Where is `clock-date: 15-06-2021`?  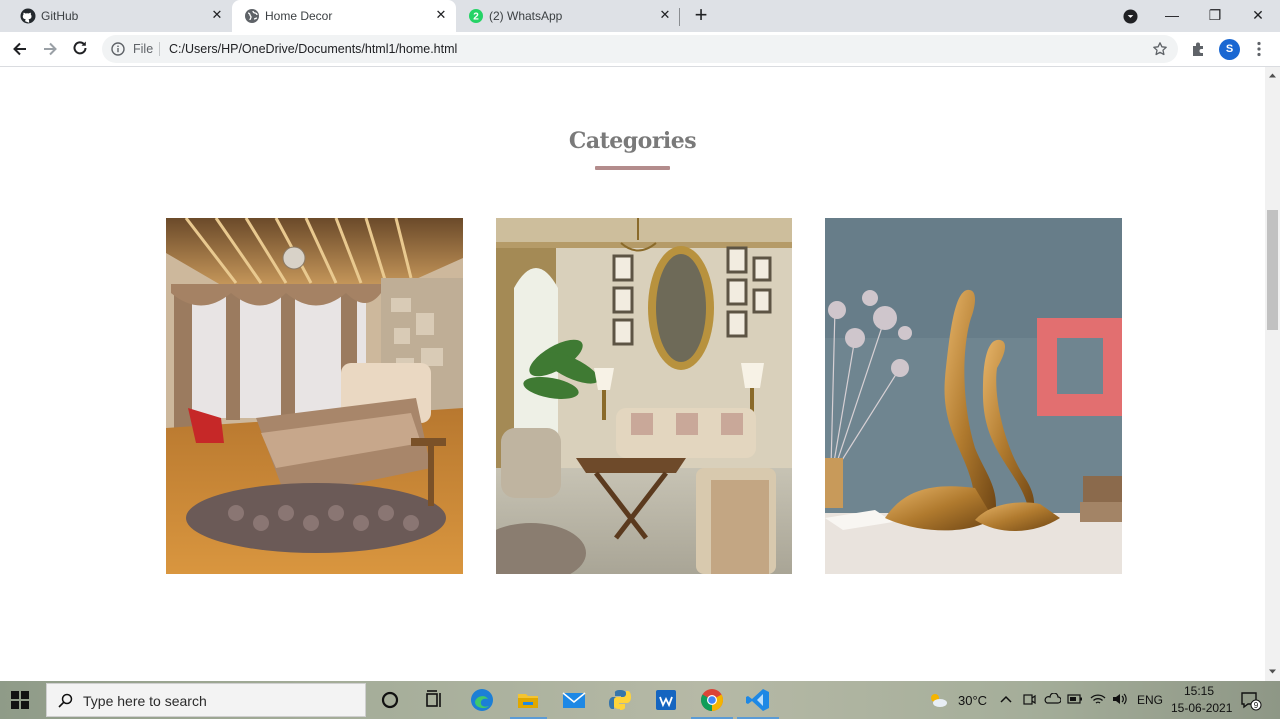
clock-date: 15-06-2021 is located at coordinates (1201, 708).